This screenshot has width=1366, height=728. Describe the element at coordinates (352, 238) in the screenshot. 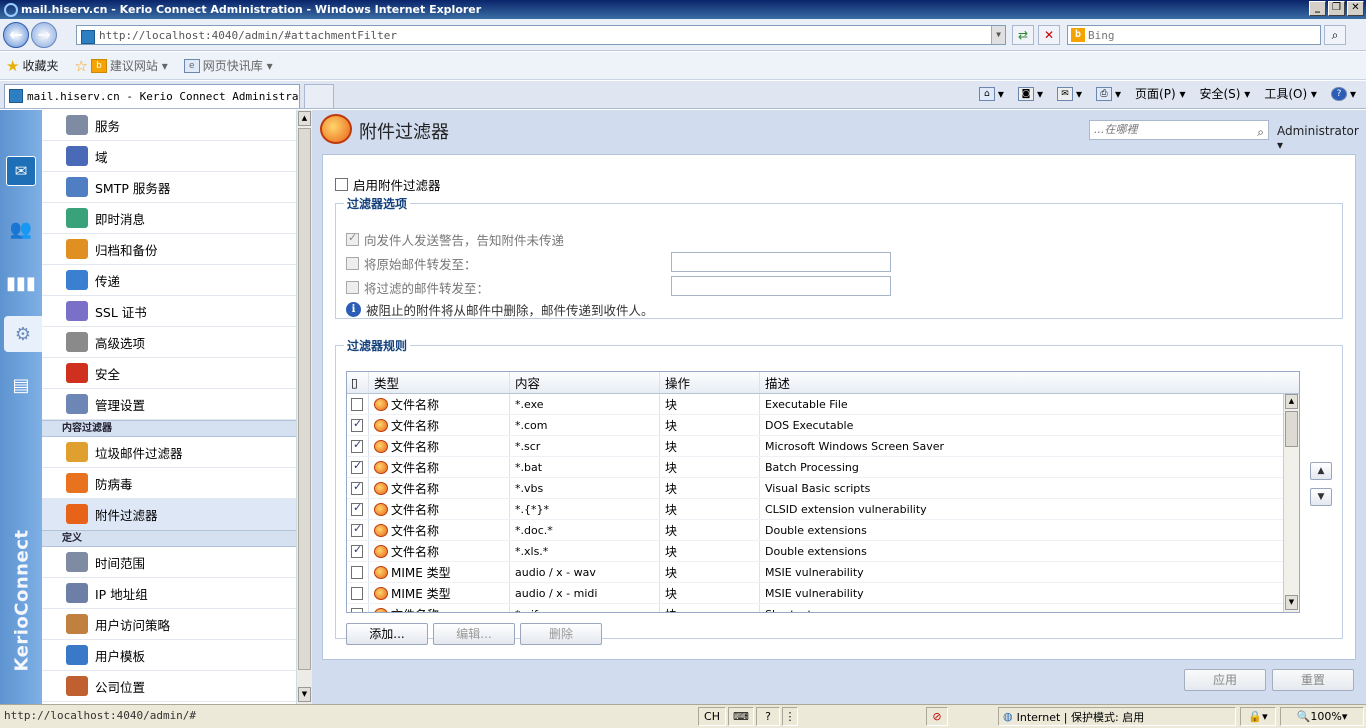

I see `warn-sender-box` at that location.